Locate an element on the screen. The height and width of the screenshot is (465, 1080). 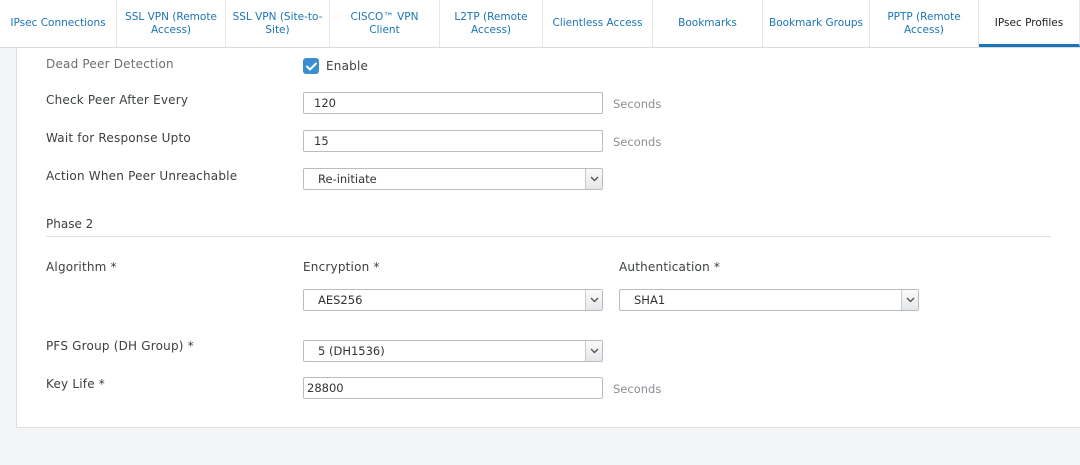
tab-ipsec-profiles: IPsec Profiles is located at coordinates (1029, 23).